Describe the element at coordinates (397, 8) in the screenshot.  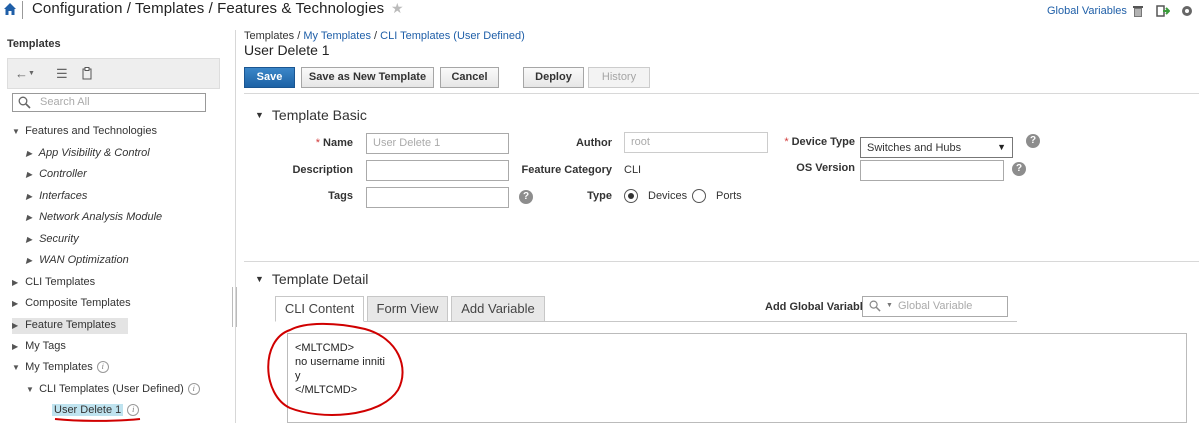
I see `favorite-star-icon: ★` at that location.